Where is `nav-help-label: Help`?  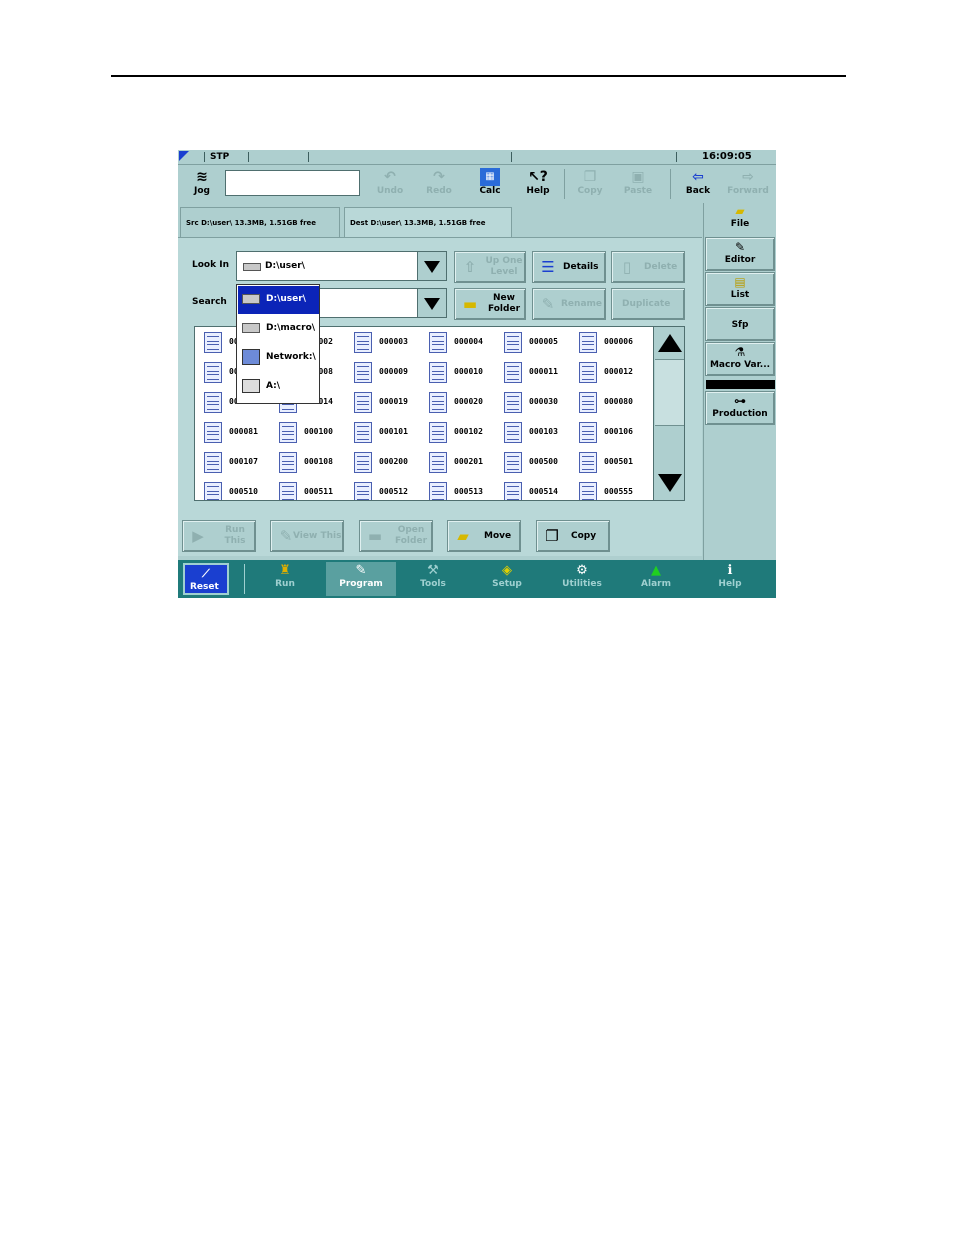 nav-help-label: Help is located at coordinates (730, 584).